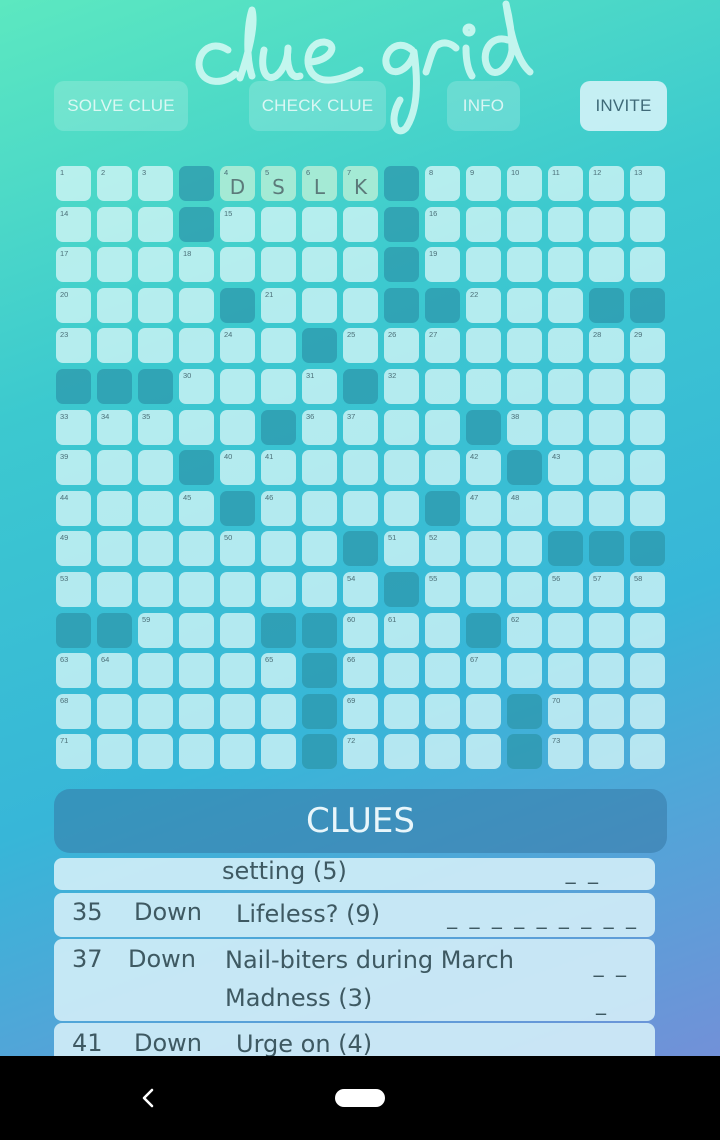 This screenshot has height=1140, width=720. I want to click on grid-cell: 12, so click(606, 183).